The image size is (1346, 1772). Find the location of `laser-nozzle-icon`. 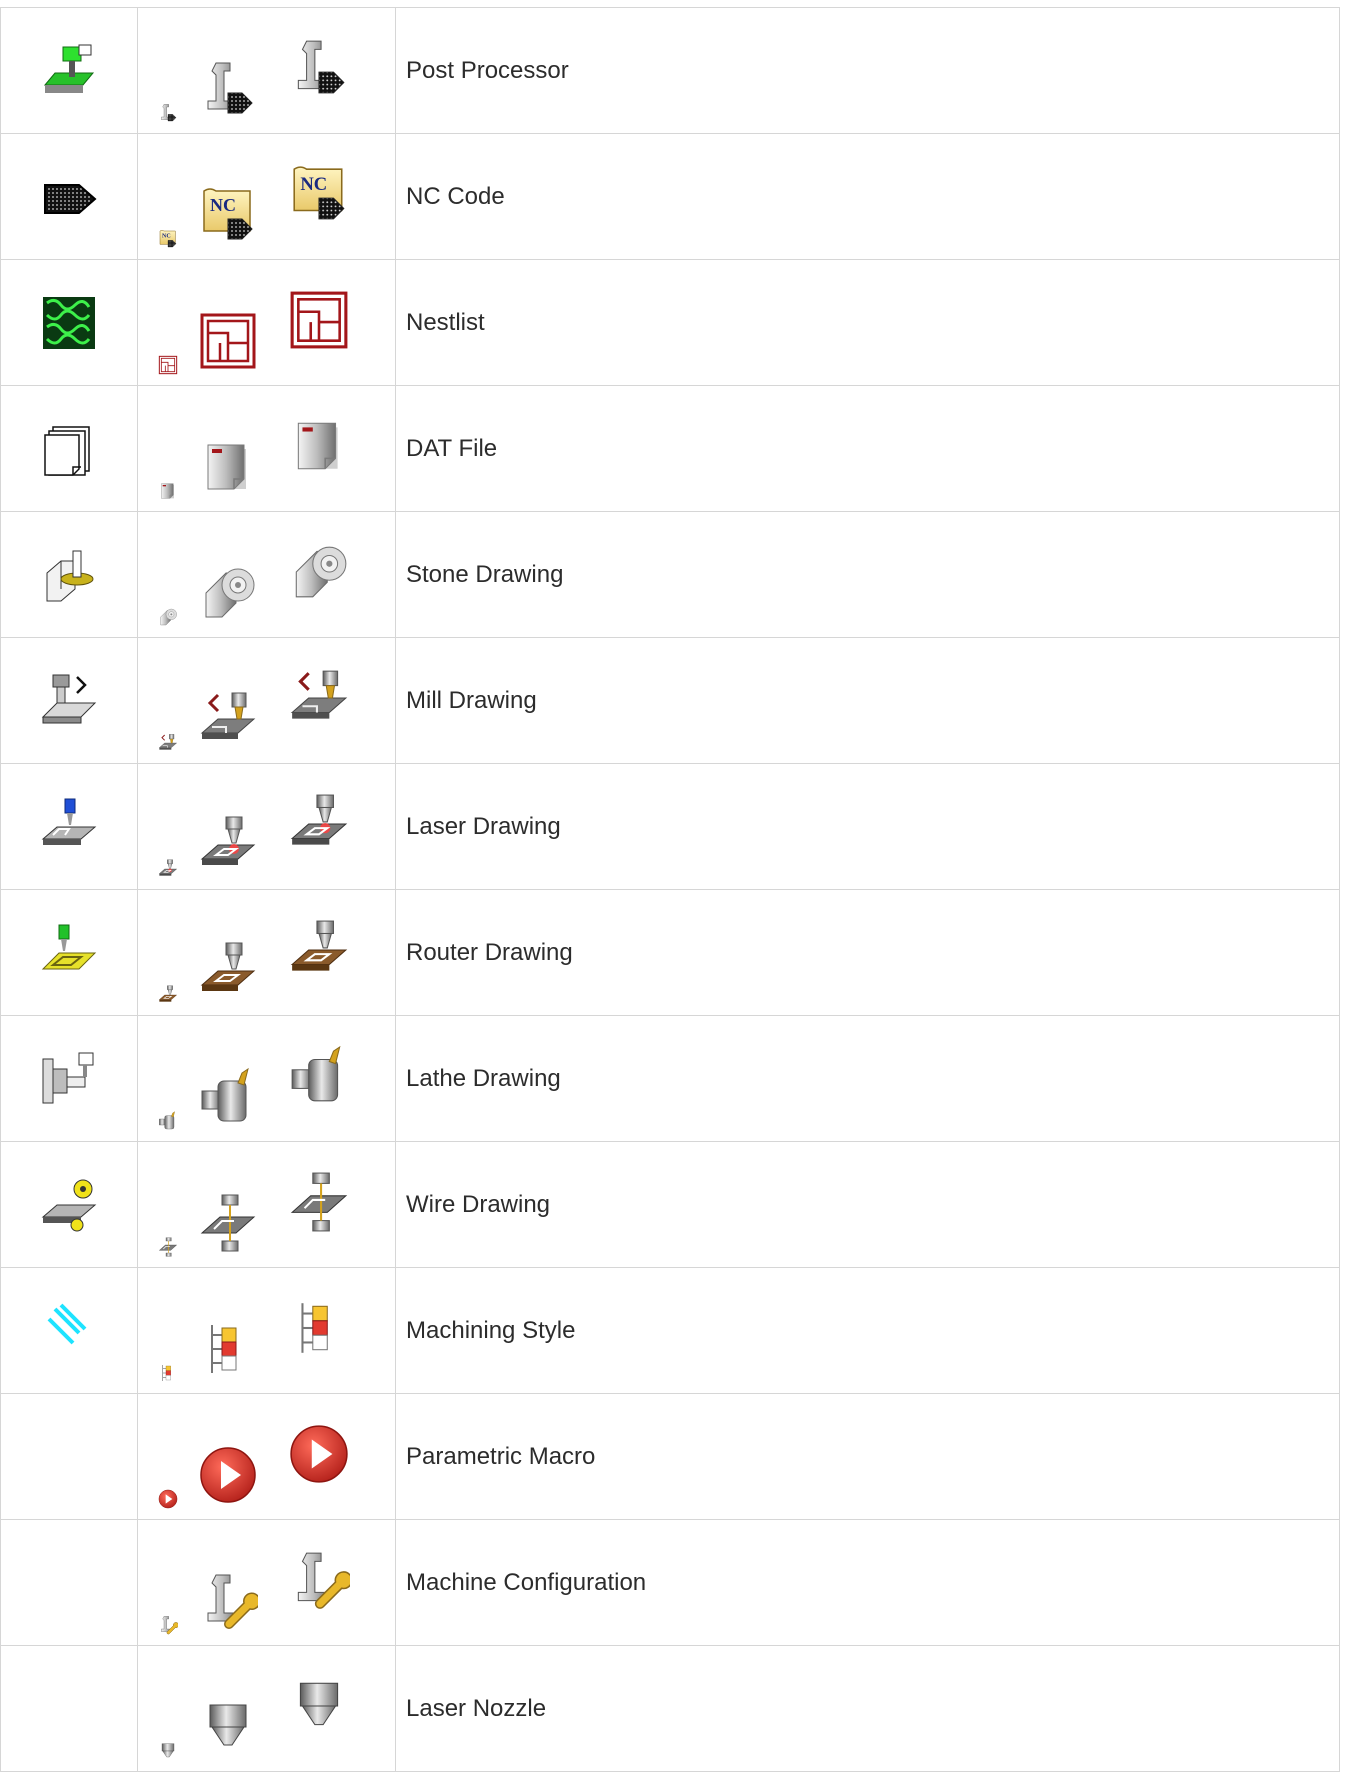

laser-nozzle-icon is located at coordinates (228, 1727).